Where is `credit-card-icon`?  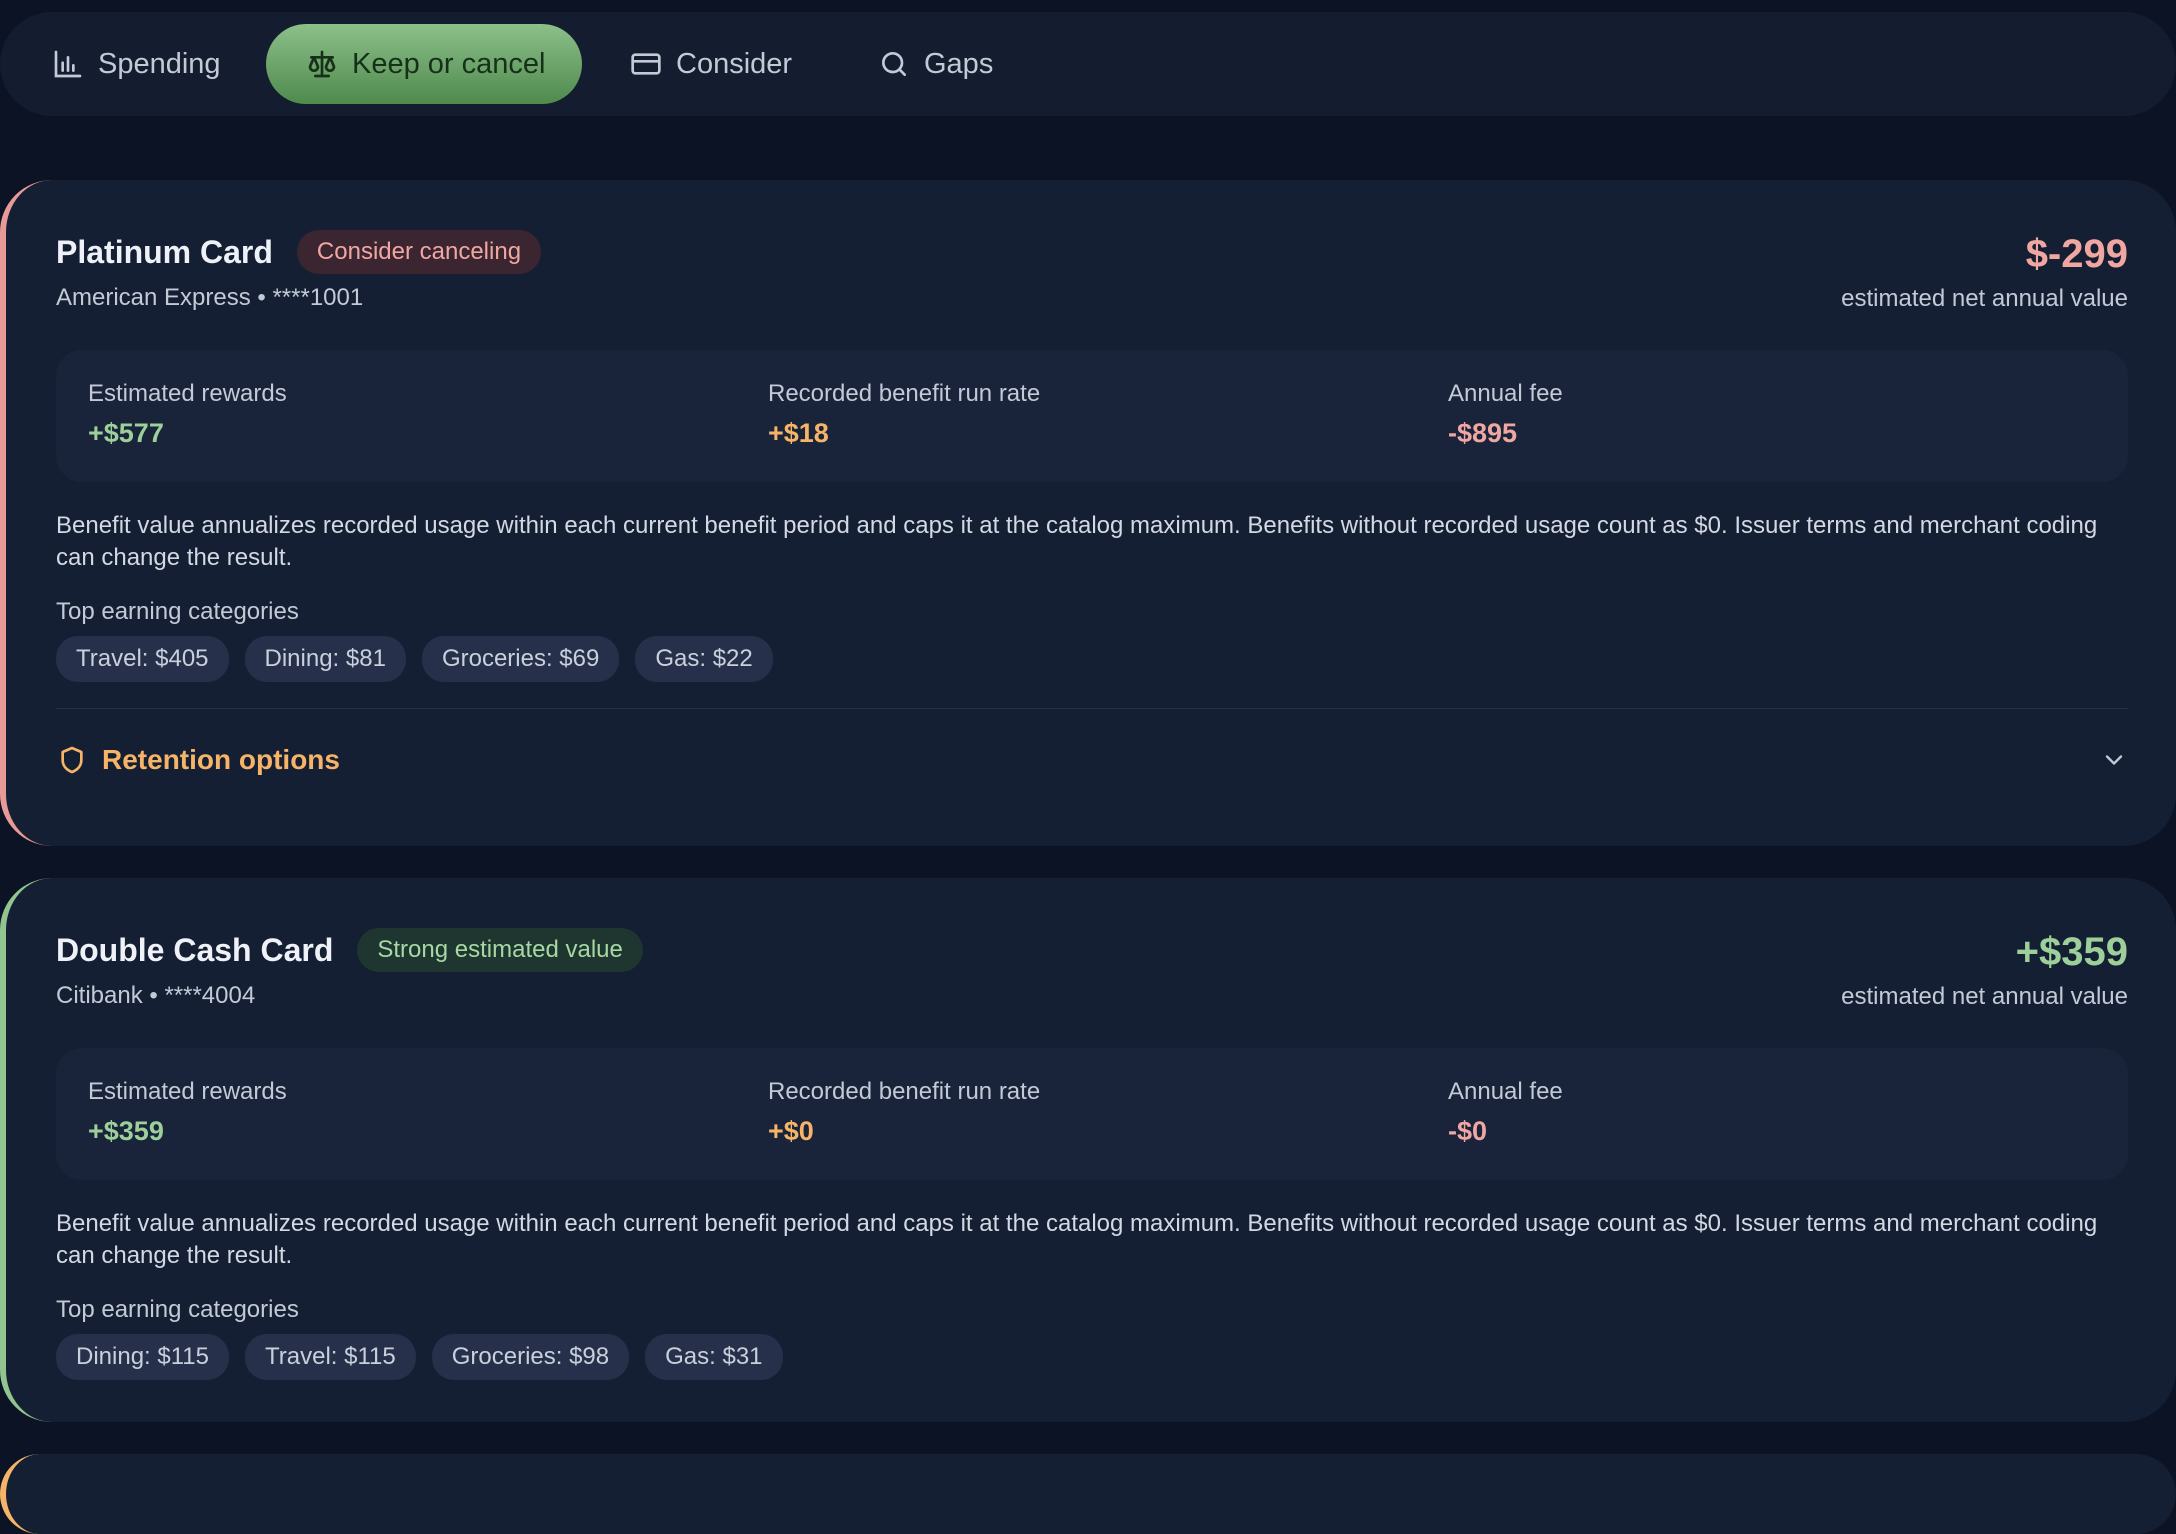 credit-card-icon is located at coordinates (646, 64).